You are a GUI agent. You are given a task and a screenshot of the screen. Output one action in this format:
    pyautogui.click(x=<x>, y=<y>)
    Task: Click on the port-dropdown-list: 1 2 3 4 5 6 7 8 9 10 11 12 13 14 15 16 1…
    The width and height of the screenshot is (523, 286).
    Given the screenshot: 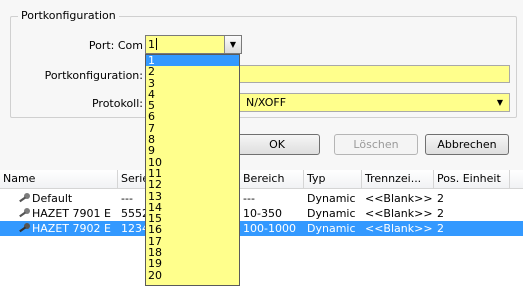 What is the action you would take?
    pyautogui.click(x=192, y=170)
    